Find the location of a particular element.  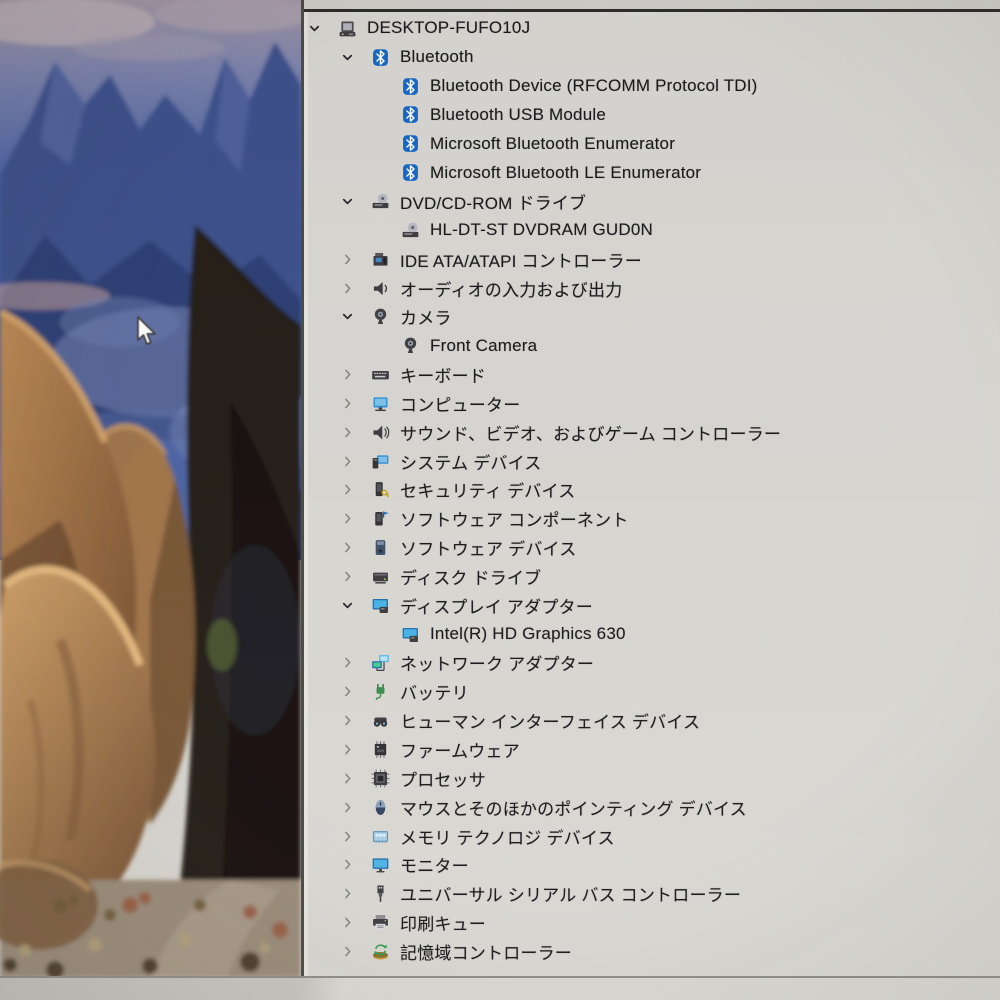

mouse-cursor-icon is located at coordinates (148, 332).